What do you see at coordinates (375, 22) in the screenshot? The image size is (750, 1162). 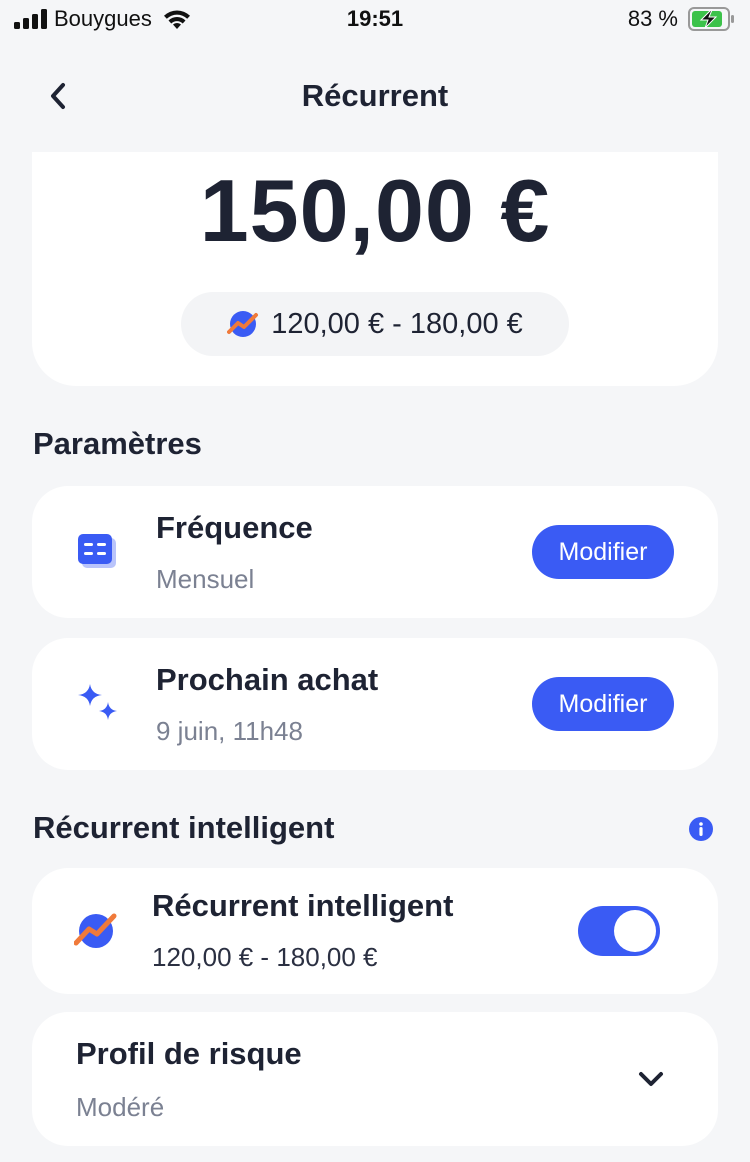 I see `status-bar: Bouygues 19:51 83 %` at bounding box center [375, 22].